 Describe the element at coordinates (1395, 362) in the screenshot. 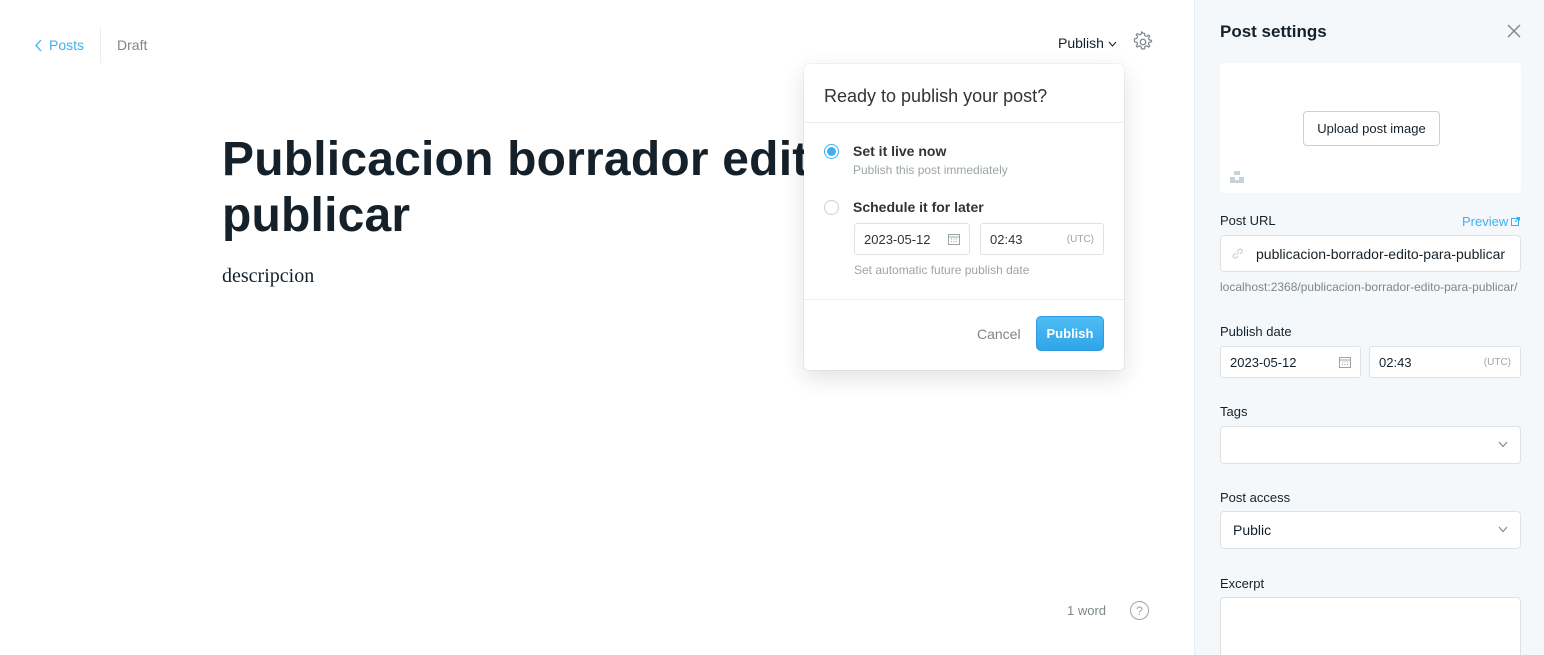

I see `publish-time-value: 02:43` at that location.